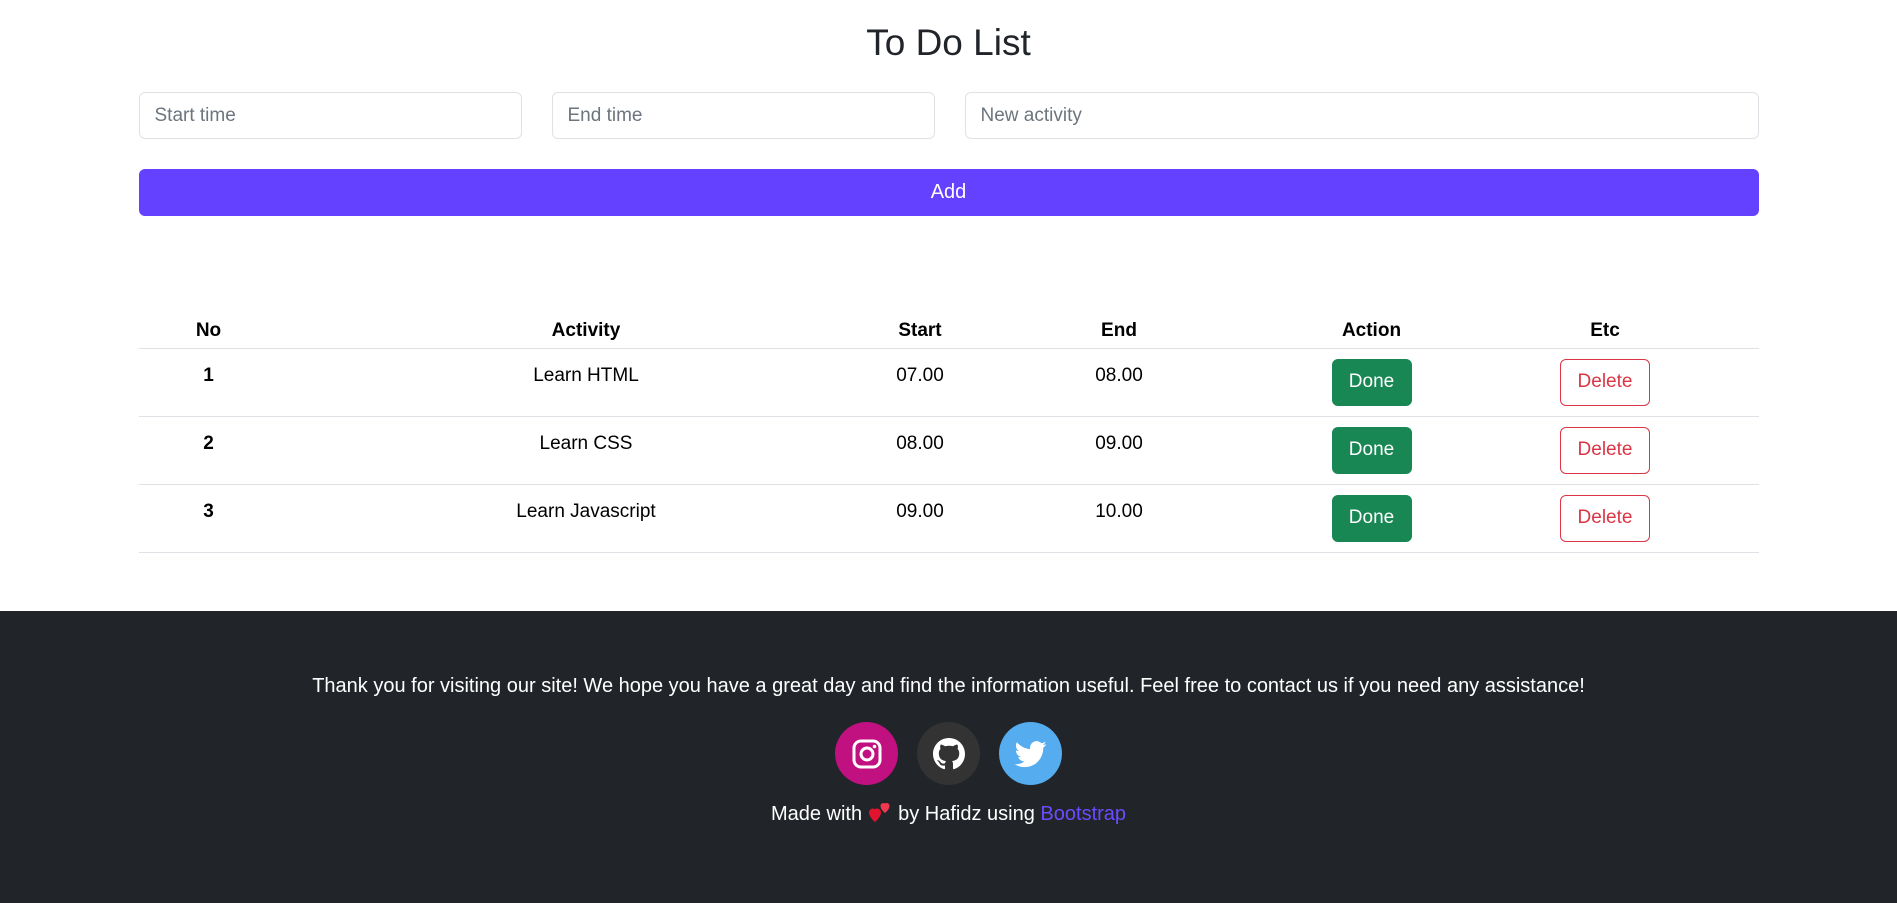 Image resolution: width=1897 pixels, height=903 pixels. Describe the element at coordinates (920, 331) in the screenshot. I see `header-start: Start` at that location.